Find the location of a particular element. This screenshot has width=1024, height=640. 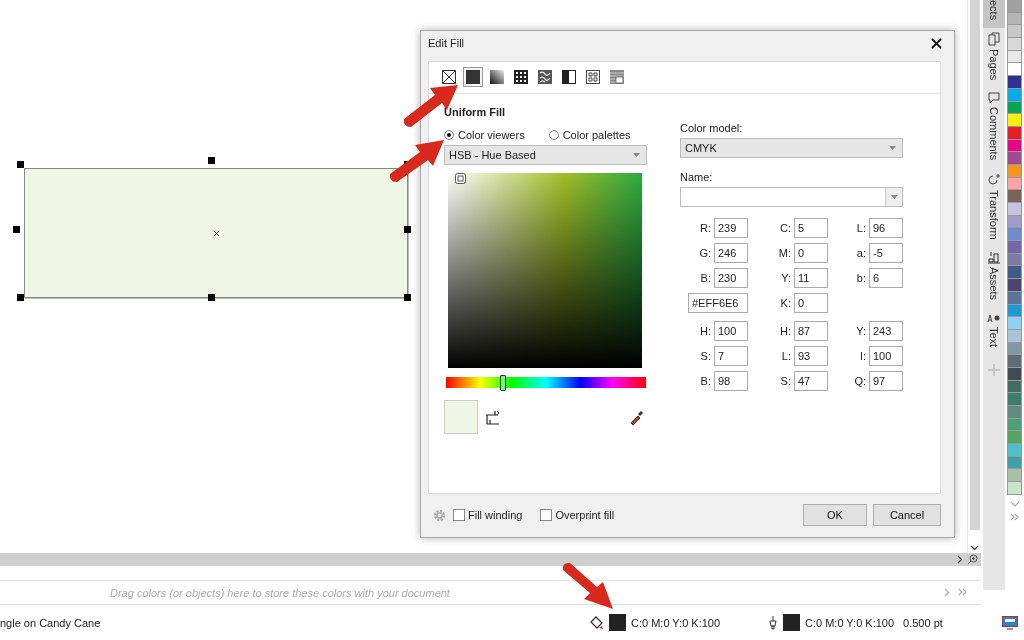

text-icon is located at coordinates (994, 318).